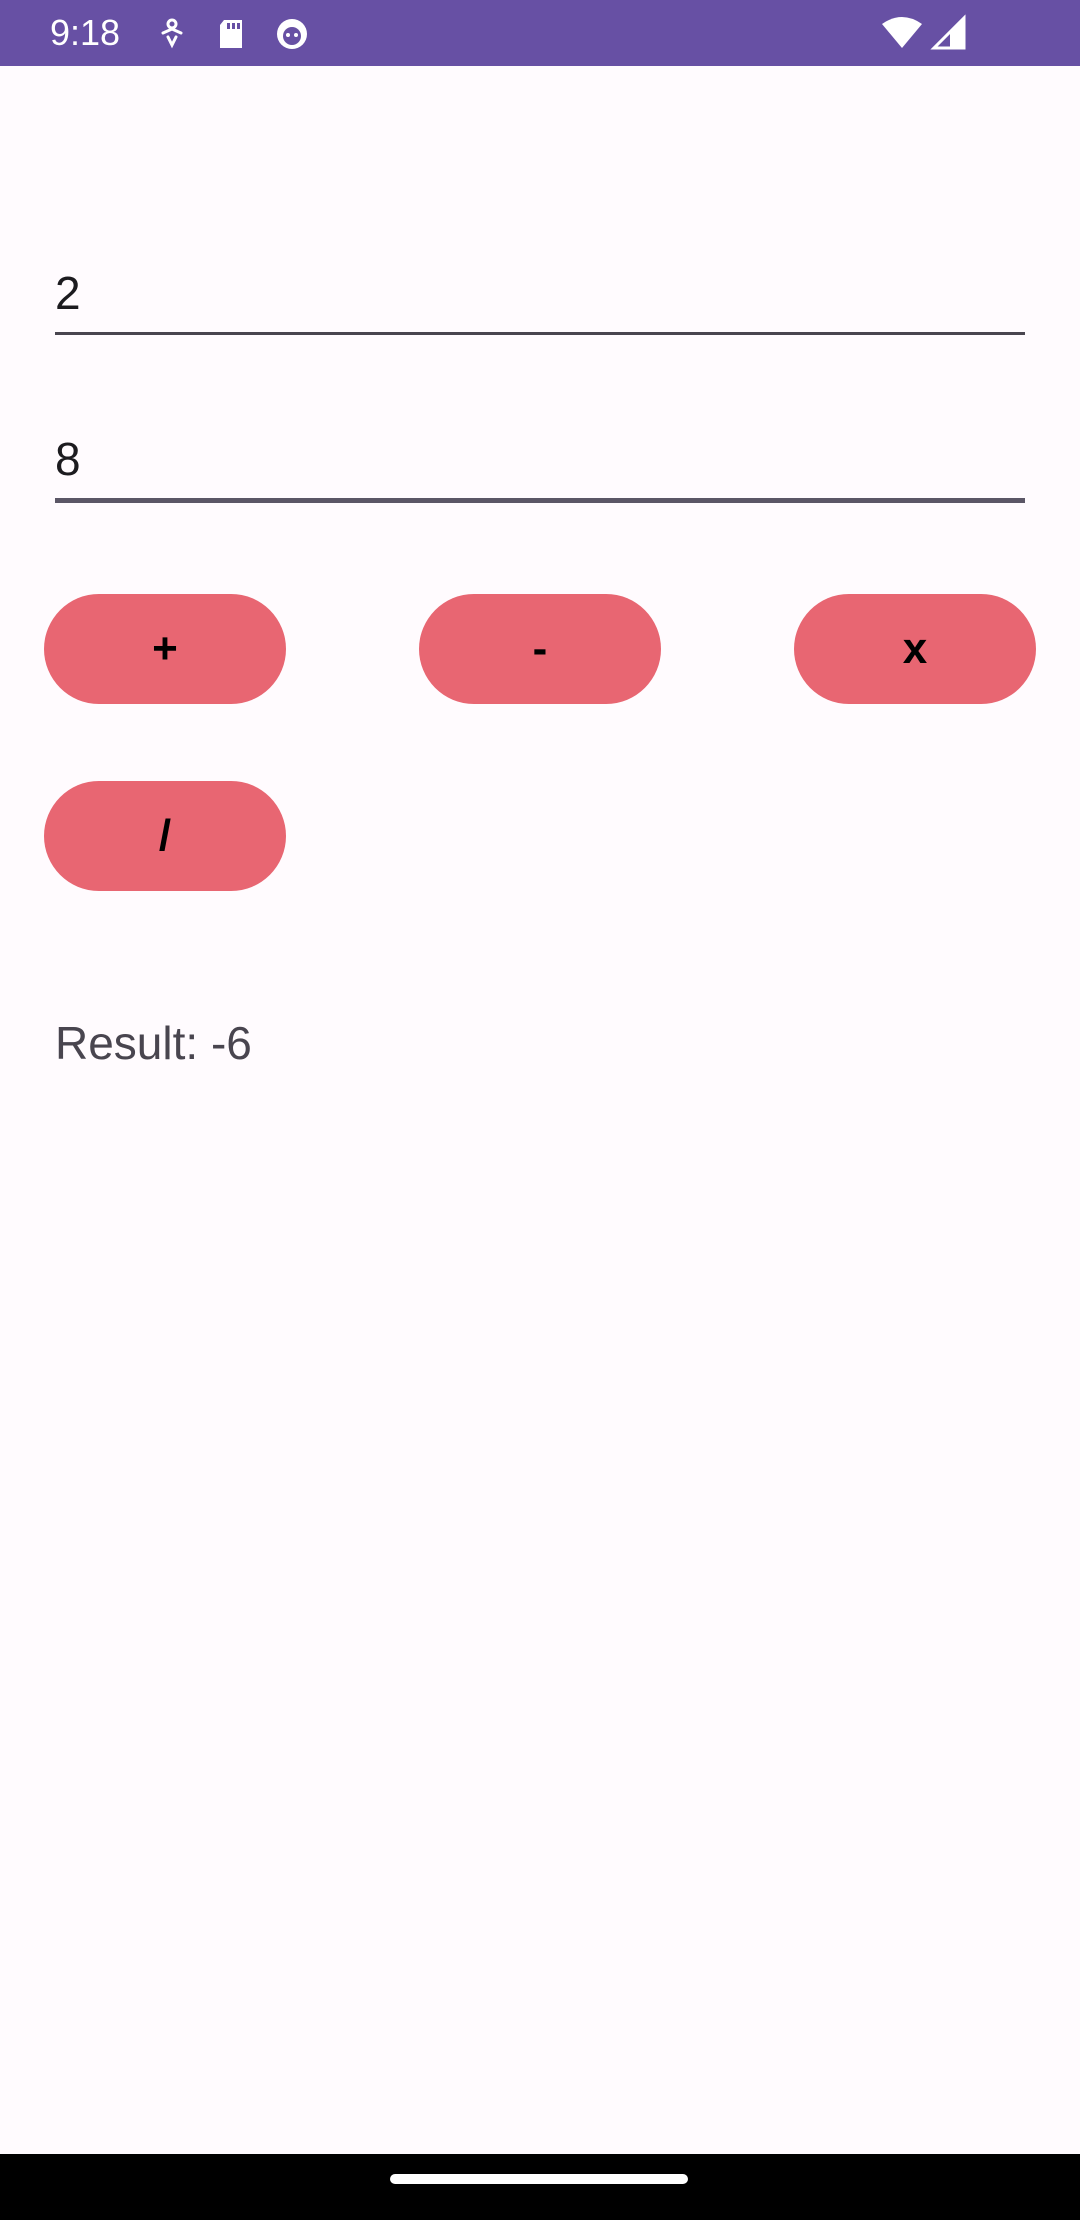 The height and width of the screenshot is (2220, 1080). I want to click on first-number-field, so click(540, 298).